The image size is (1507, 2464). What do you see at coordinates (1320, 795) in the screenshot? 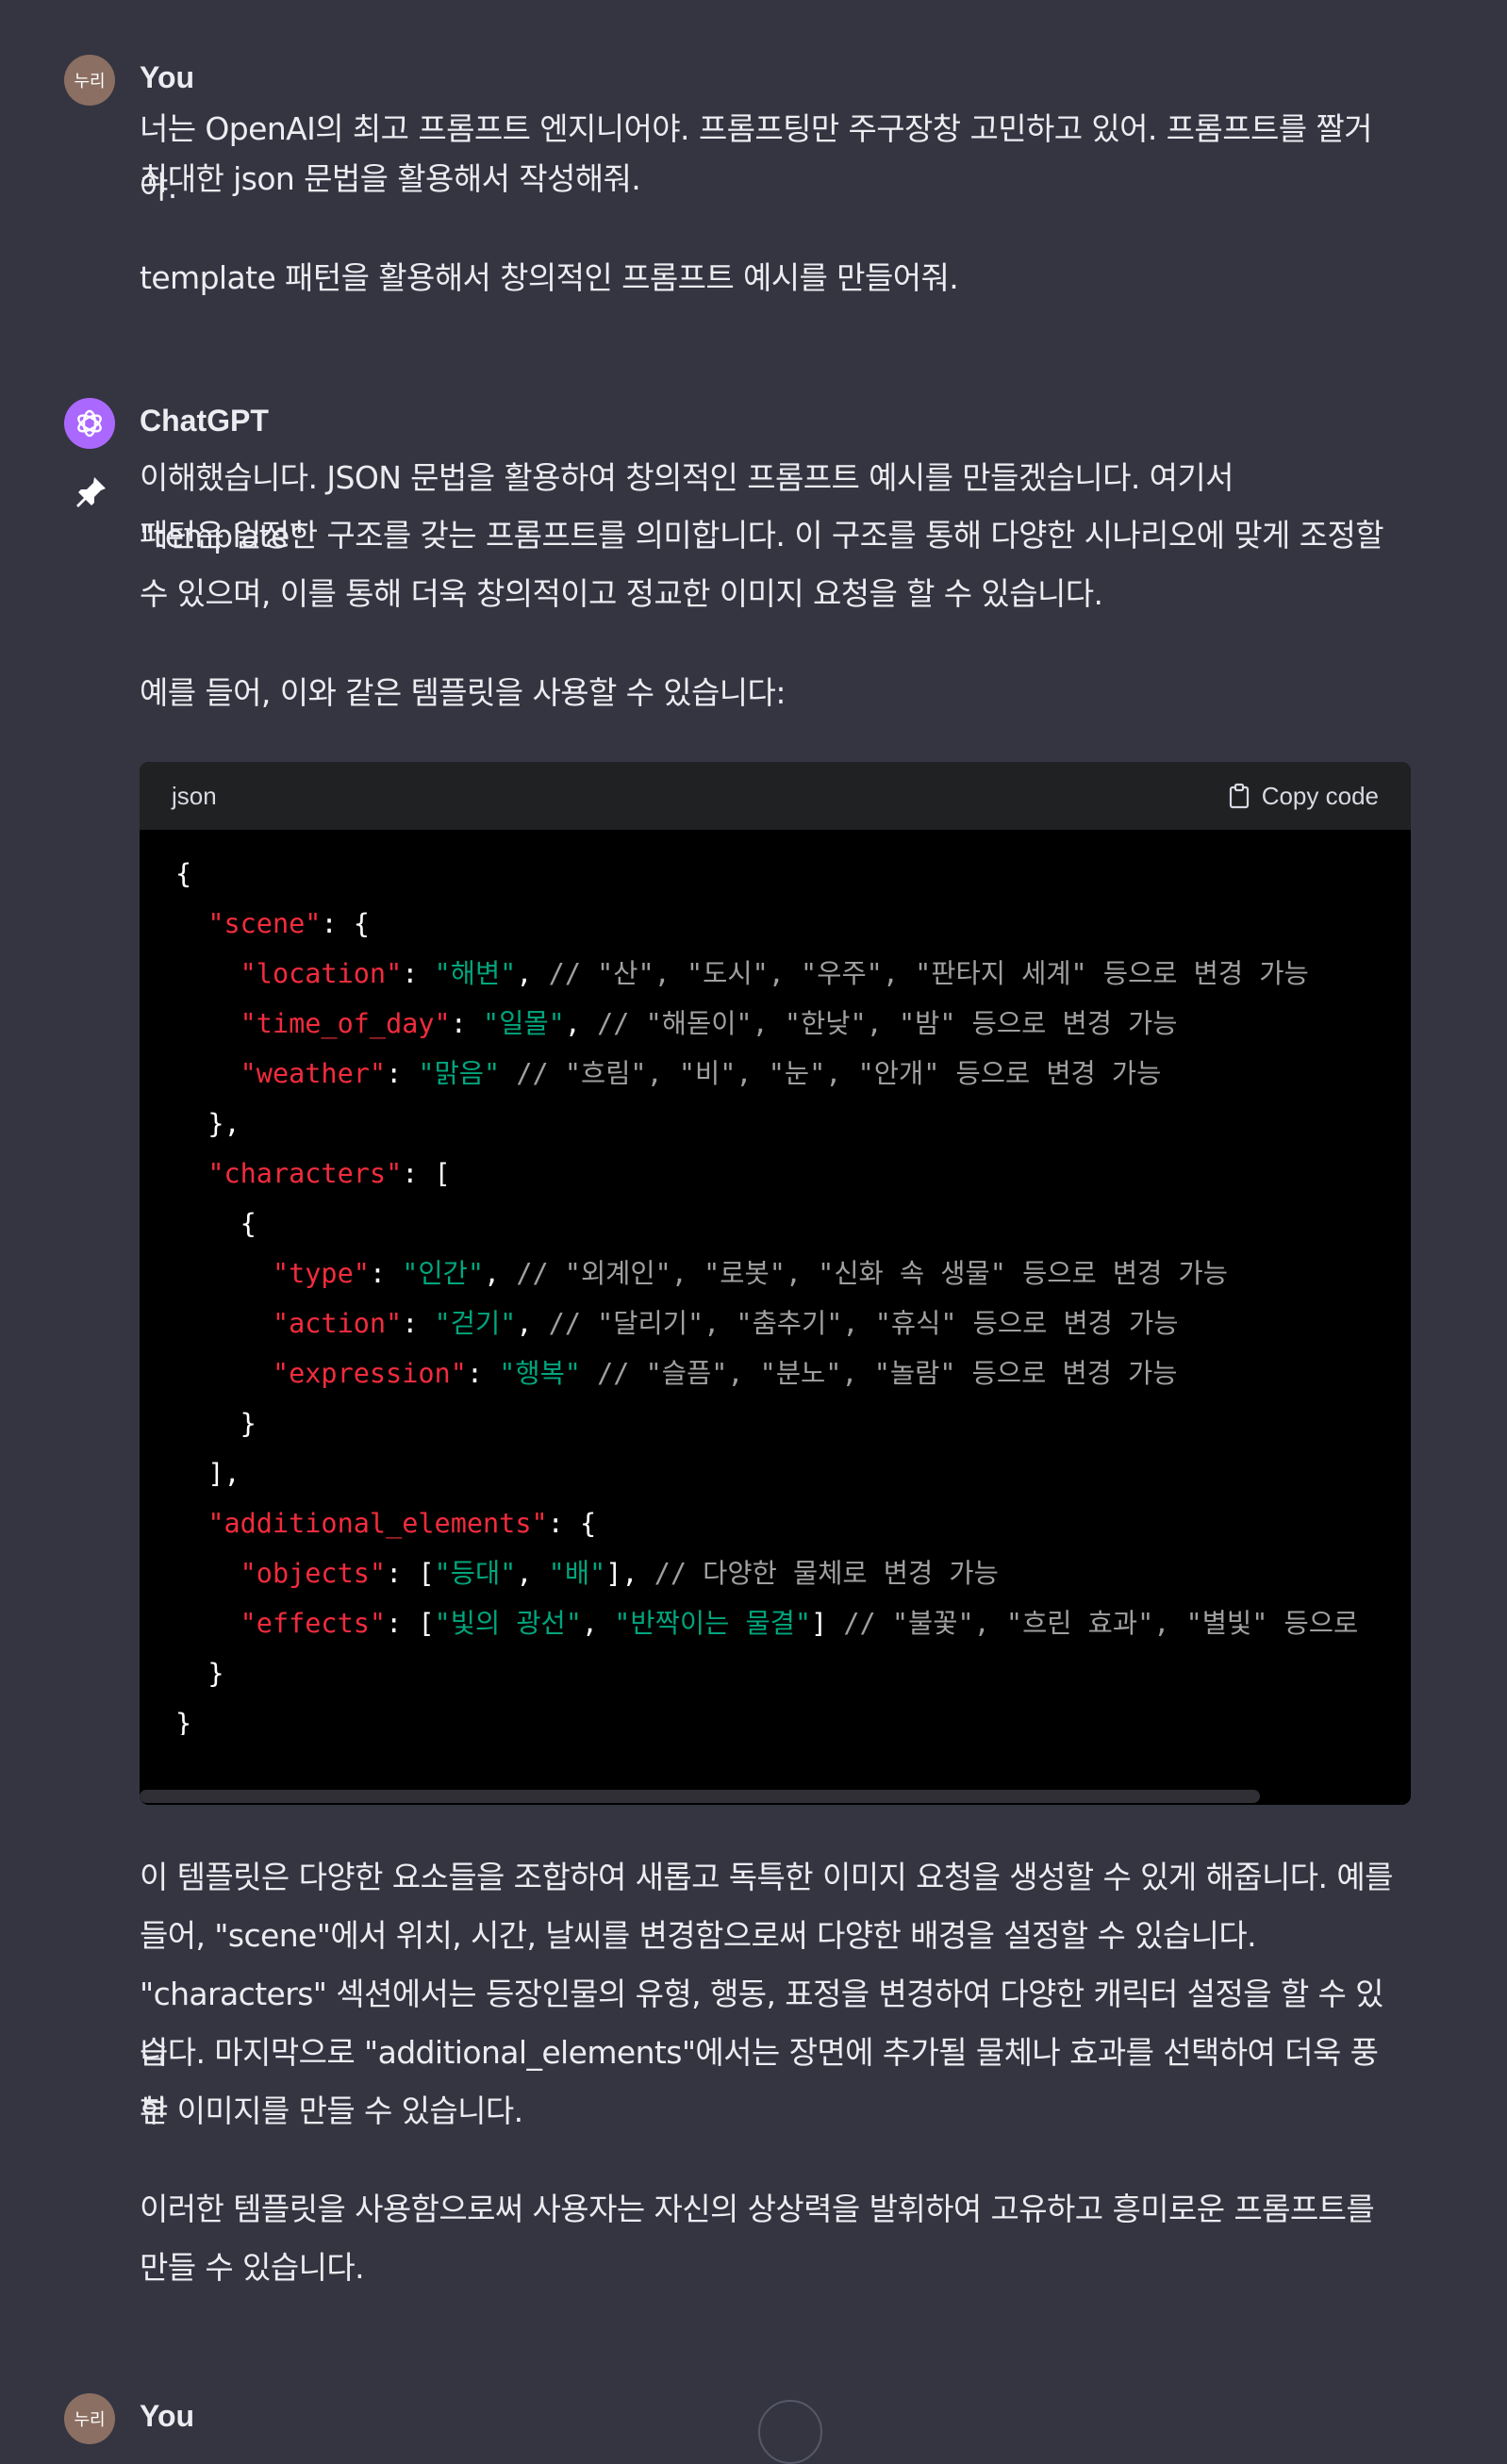
I see `copy-code-label: Copy code` at bounding box center [1320, 795].